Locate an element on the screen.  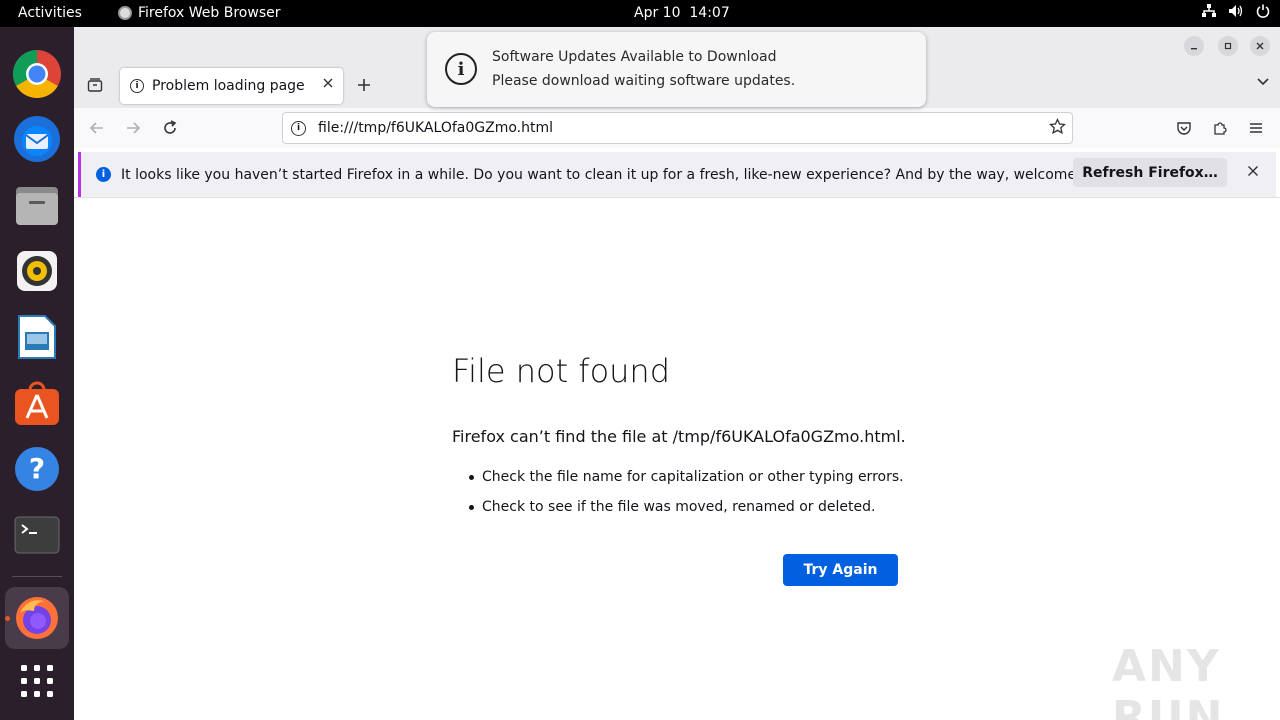
reload-icon is located at coordinates (170, 127).